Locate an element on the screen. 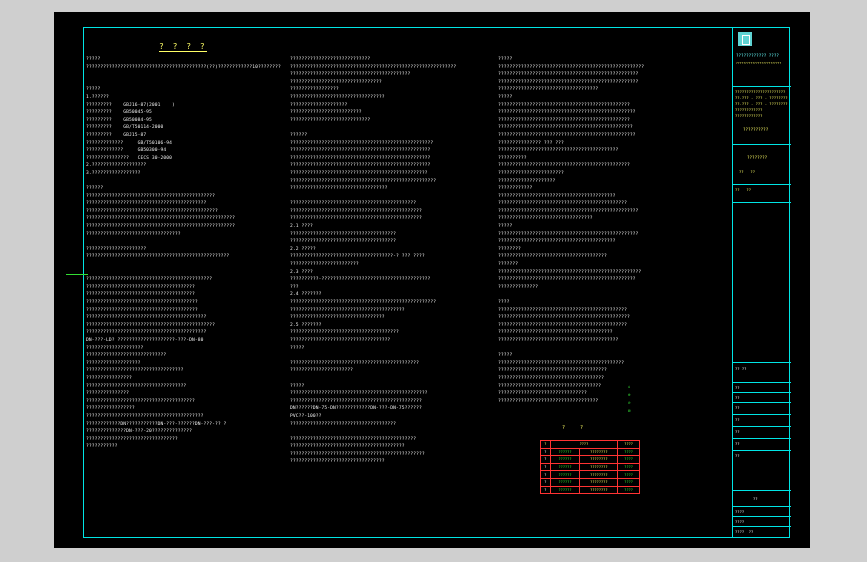 The height and width of the screenshot is (562, 867). cert-line: ???????????? is located at coordinates (749, 109).